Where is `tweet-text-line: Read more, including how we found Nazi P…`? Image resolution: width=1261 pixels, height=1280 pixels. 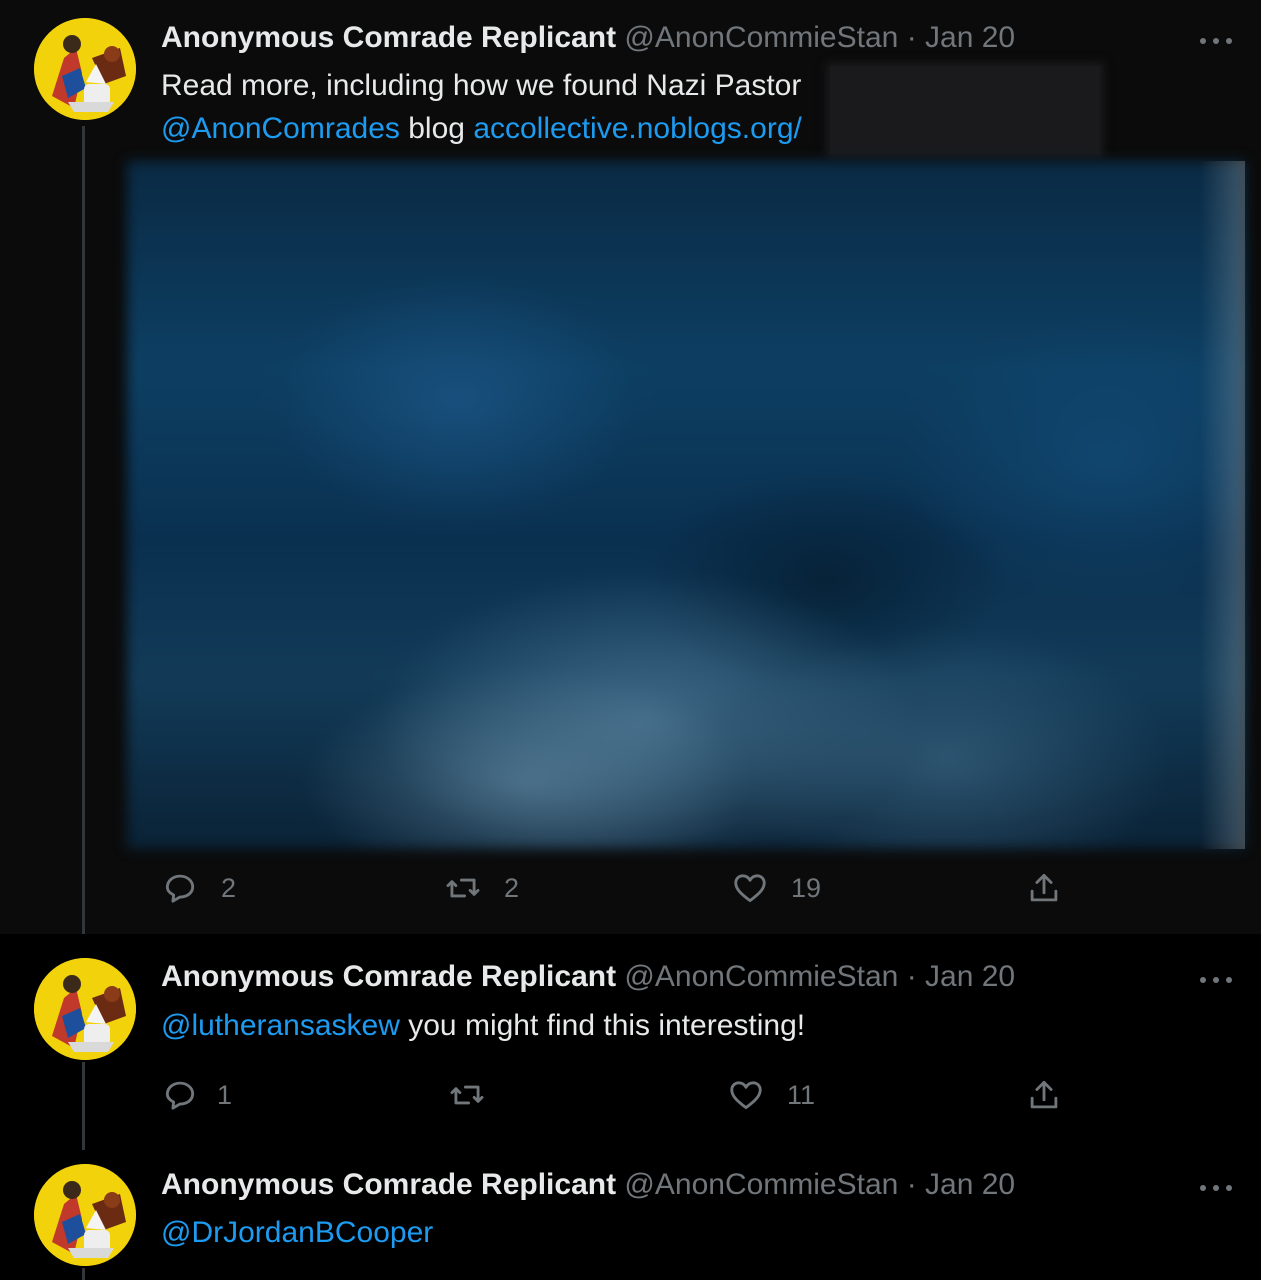 tweet-text-line: Read more, including how we found Nazi P… is located at coordinates (481, 85).